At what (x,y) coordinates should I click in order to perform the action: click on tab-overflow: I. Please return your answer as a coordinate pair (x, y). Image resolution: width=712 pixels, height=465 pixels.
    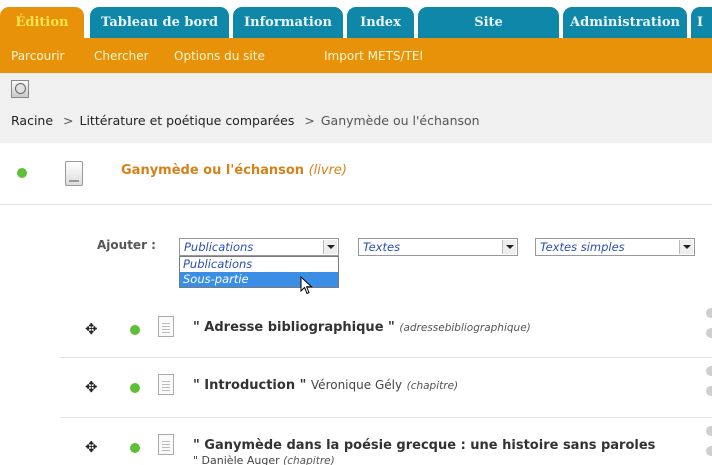
    Looking at the image, I should click on (701, 22).